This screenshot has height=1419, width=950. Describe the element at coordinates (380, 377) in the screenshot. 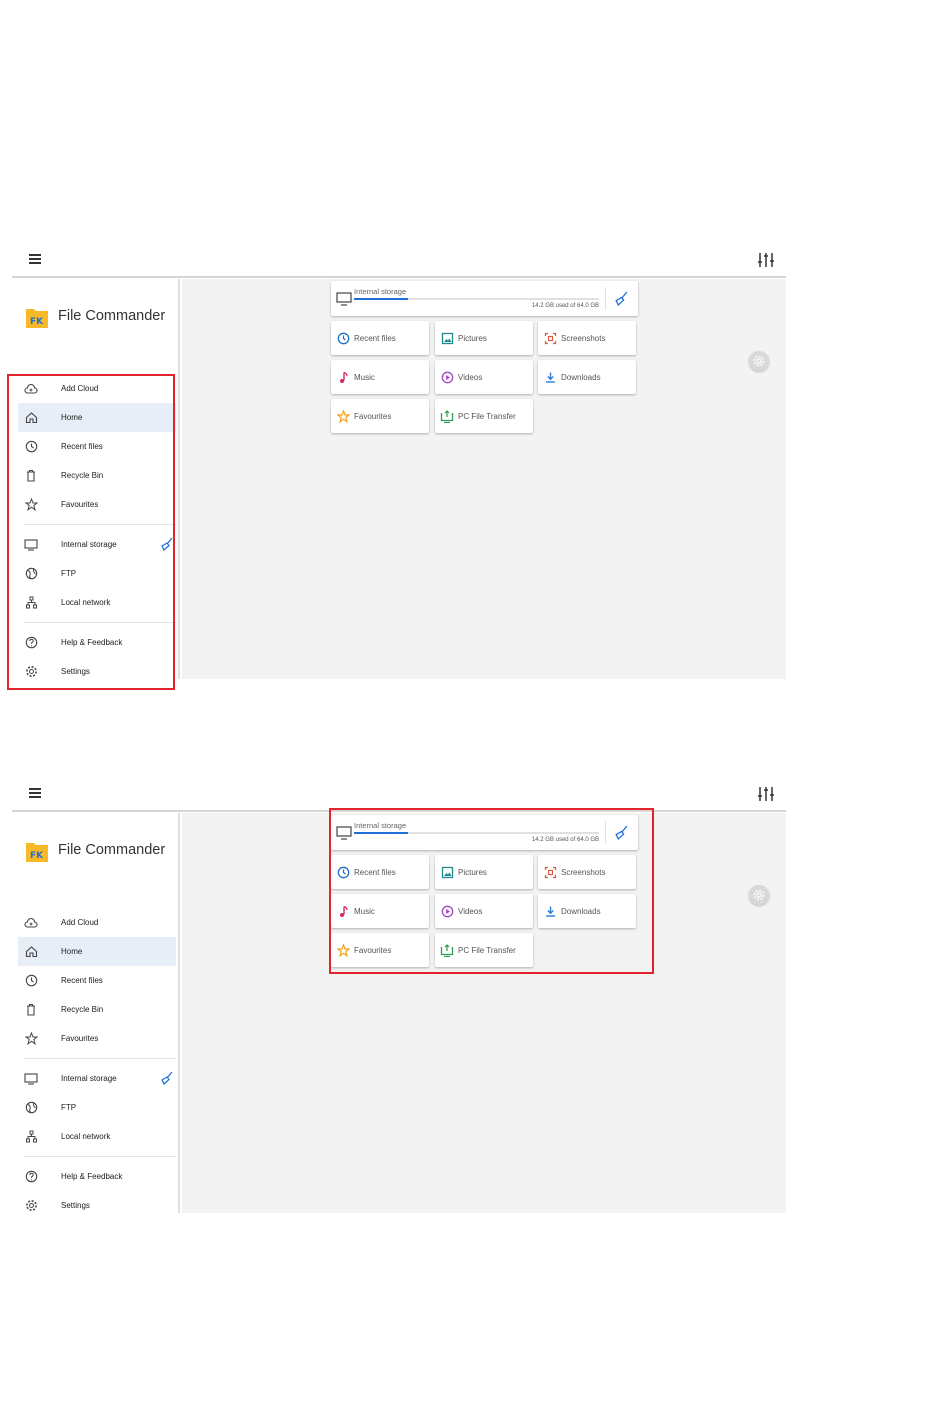

I see `tile-music: Music` at that location.